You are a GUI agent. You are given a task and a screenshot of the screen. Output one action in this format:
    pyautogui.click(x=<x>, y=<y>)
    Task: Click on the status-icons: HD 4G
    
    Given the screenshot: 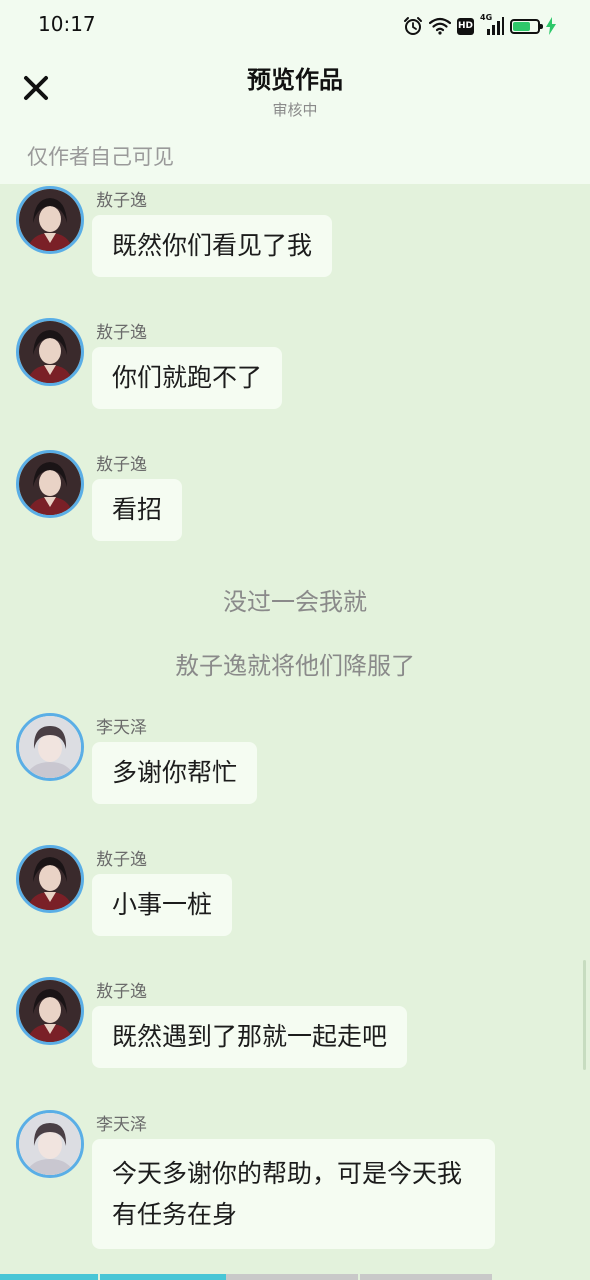 What is the action you would take?
    pyautogui.click(x=479, y=25)
    